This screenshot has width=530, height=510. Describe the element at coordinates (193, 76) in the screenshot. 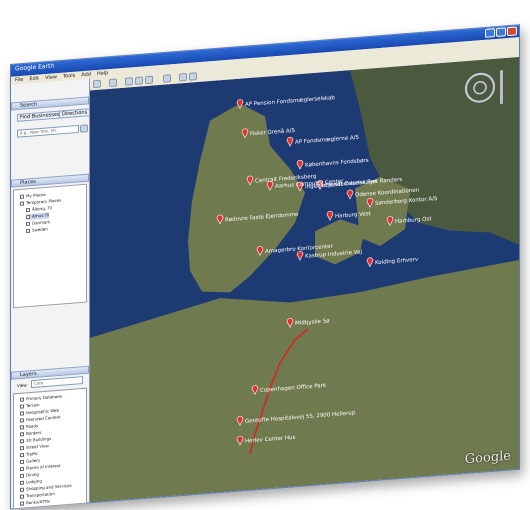

I see `print-icon` at that location.